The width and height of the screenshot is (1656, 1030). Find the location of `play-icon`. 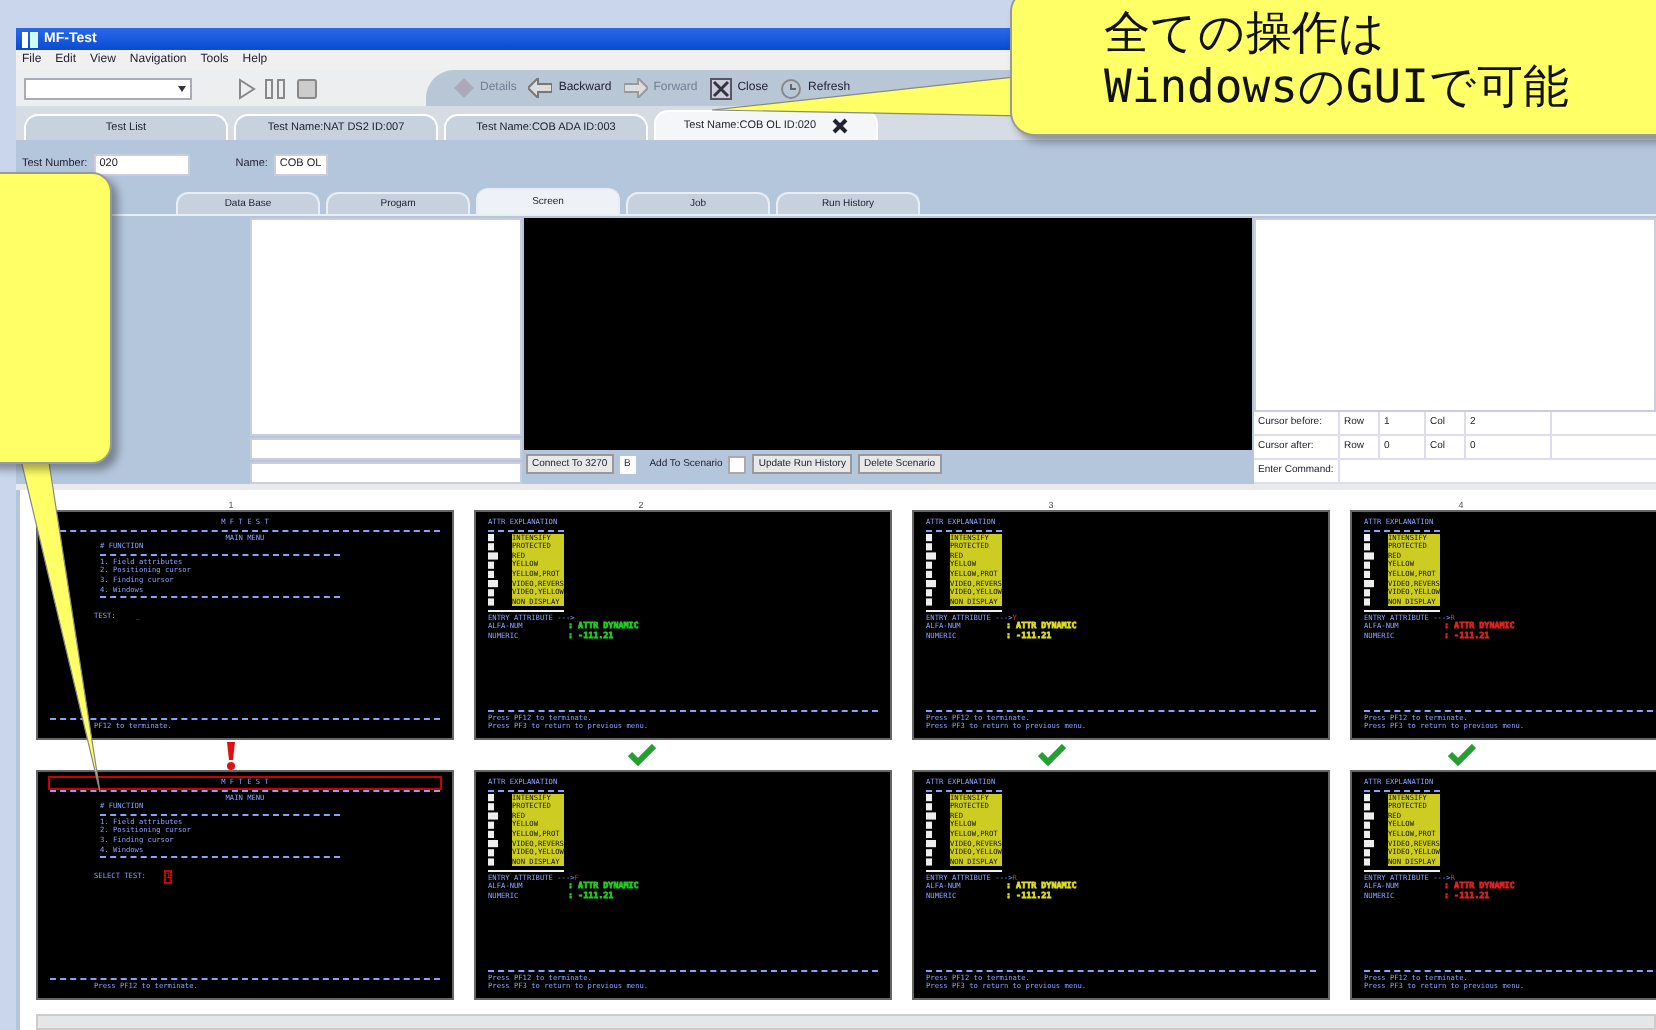

play-icon is located at coordinates (246, 88).